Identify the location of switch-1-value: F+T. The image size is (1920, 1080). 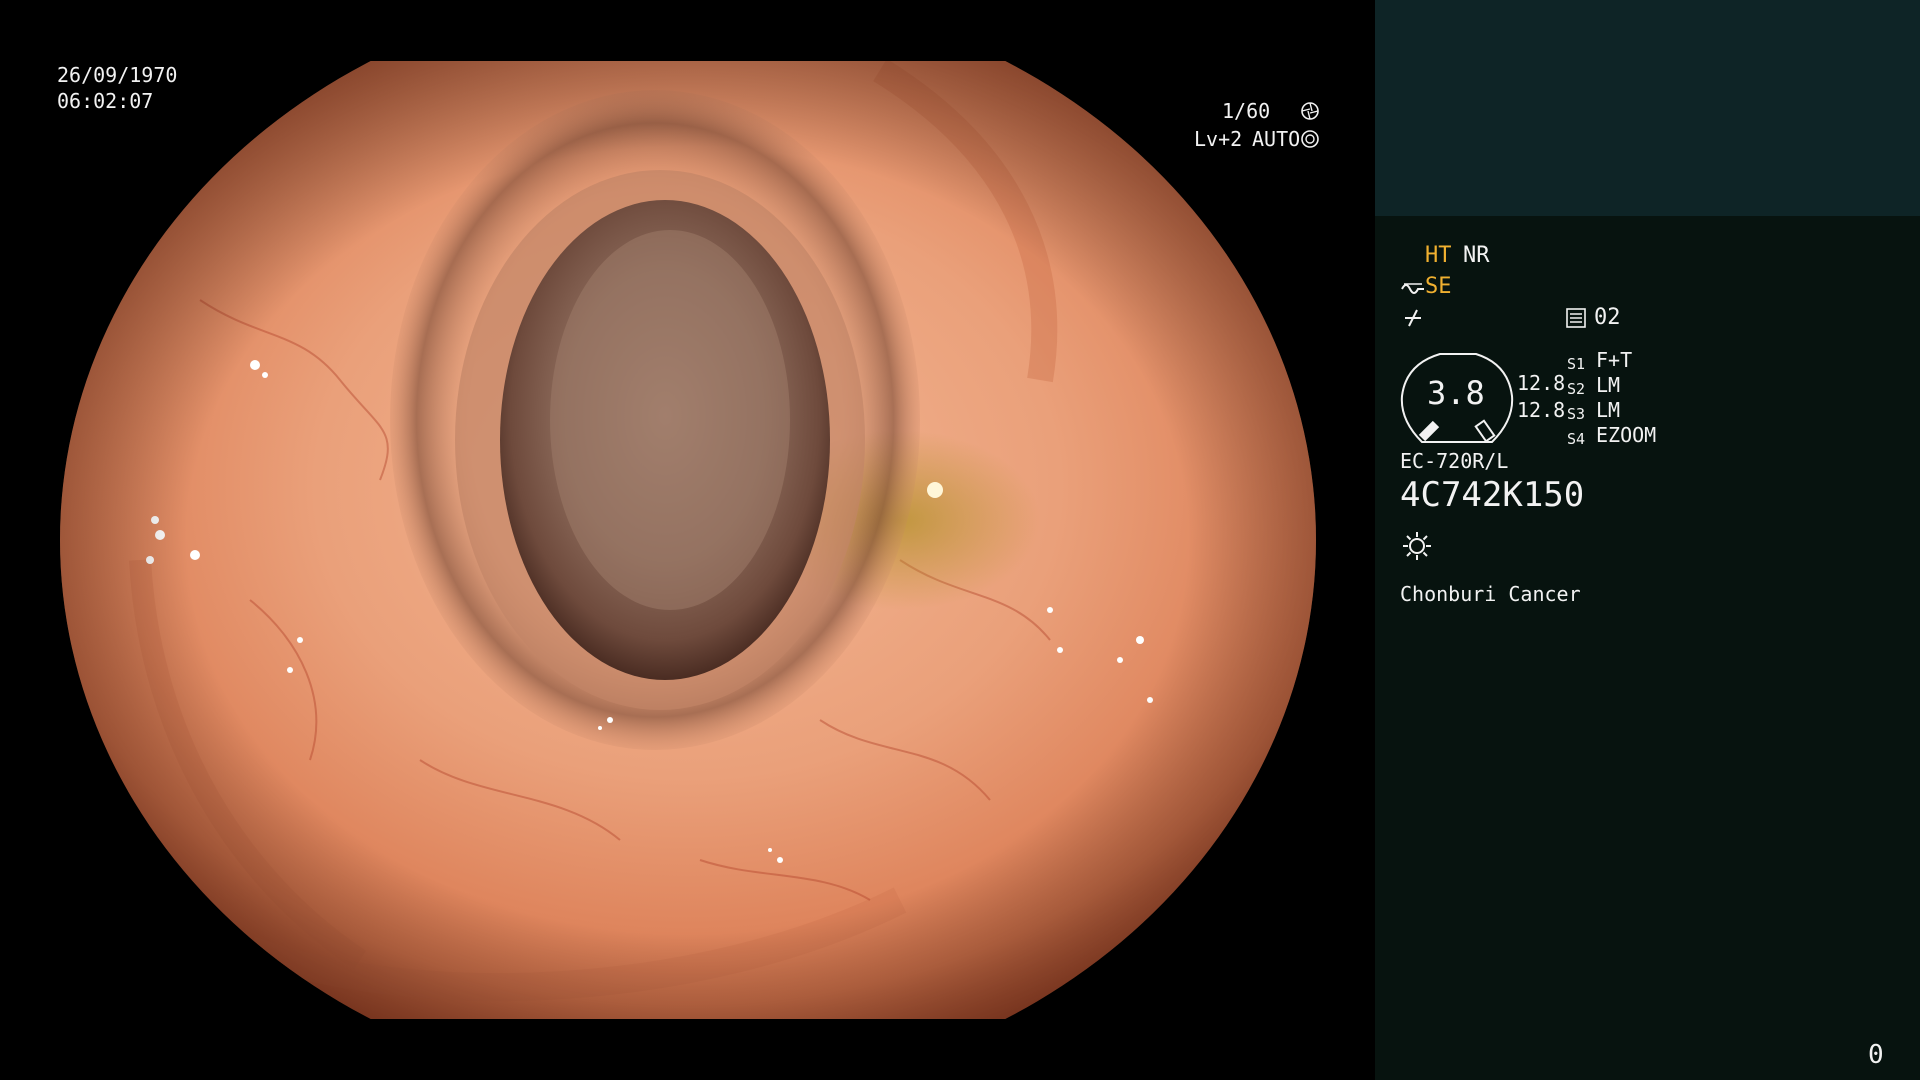
(1614, 360).